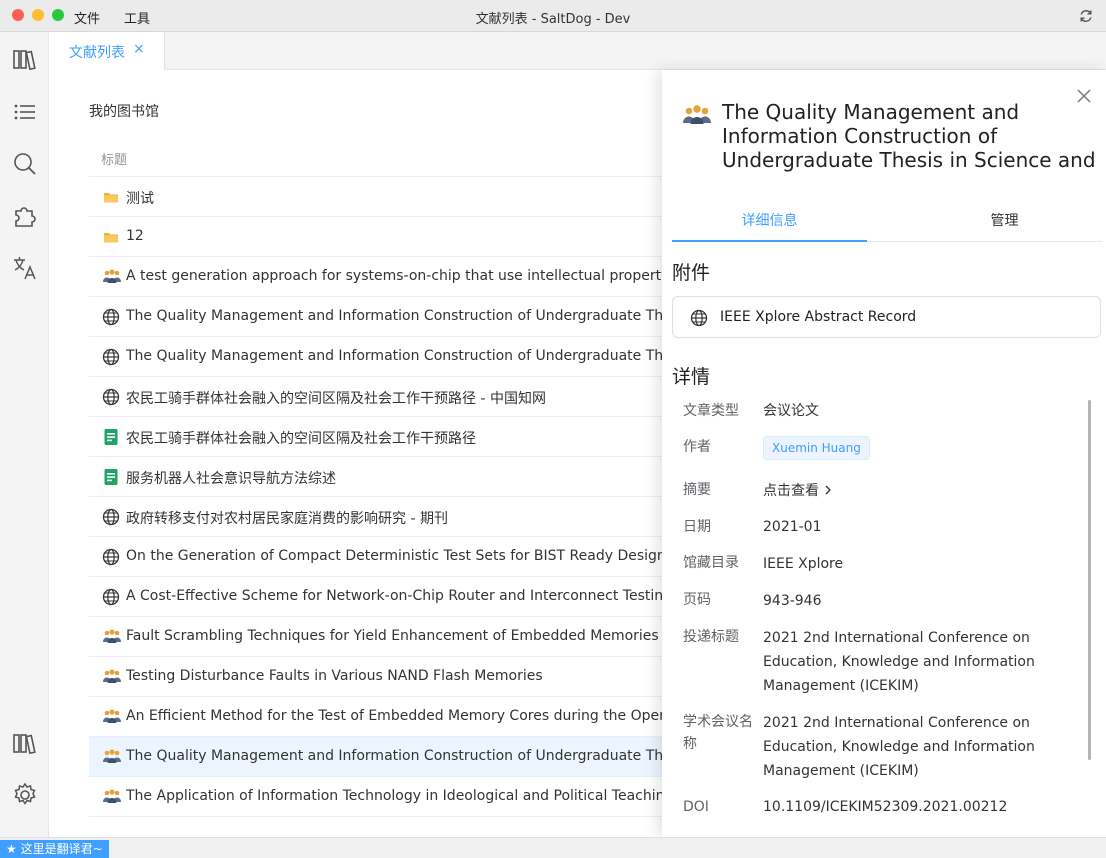 The image size is (1106, 858). Describe the element at coordinates (697, 527) in the screenshot. I see `field-label: 日期` at that location.